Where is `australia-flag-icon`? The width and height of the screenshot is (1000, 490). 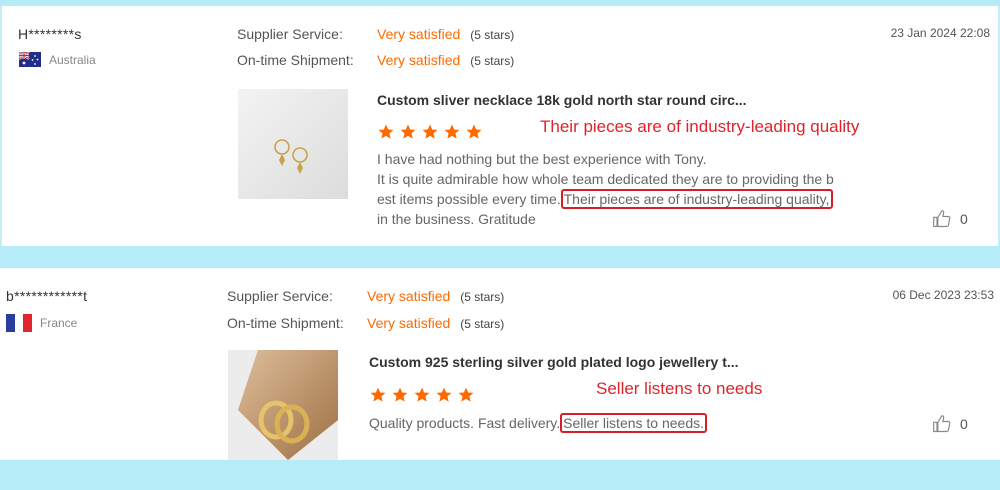
australia-flag-icon is located at coordinates (30, 59).